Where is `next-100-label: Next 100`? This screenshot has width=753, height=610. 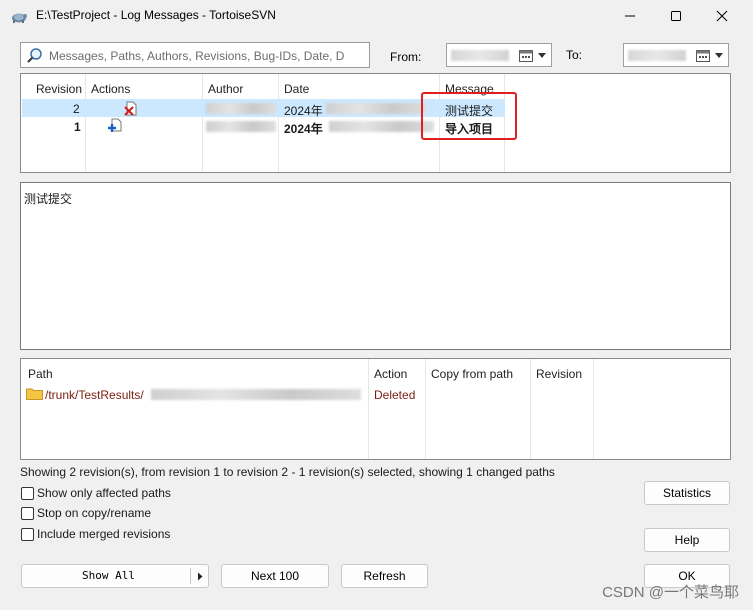
next-100-label: Next 100 is located at coordinates (275, 576).